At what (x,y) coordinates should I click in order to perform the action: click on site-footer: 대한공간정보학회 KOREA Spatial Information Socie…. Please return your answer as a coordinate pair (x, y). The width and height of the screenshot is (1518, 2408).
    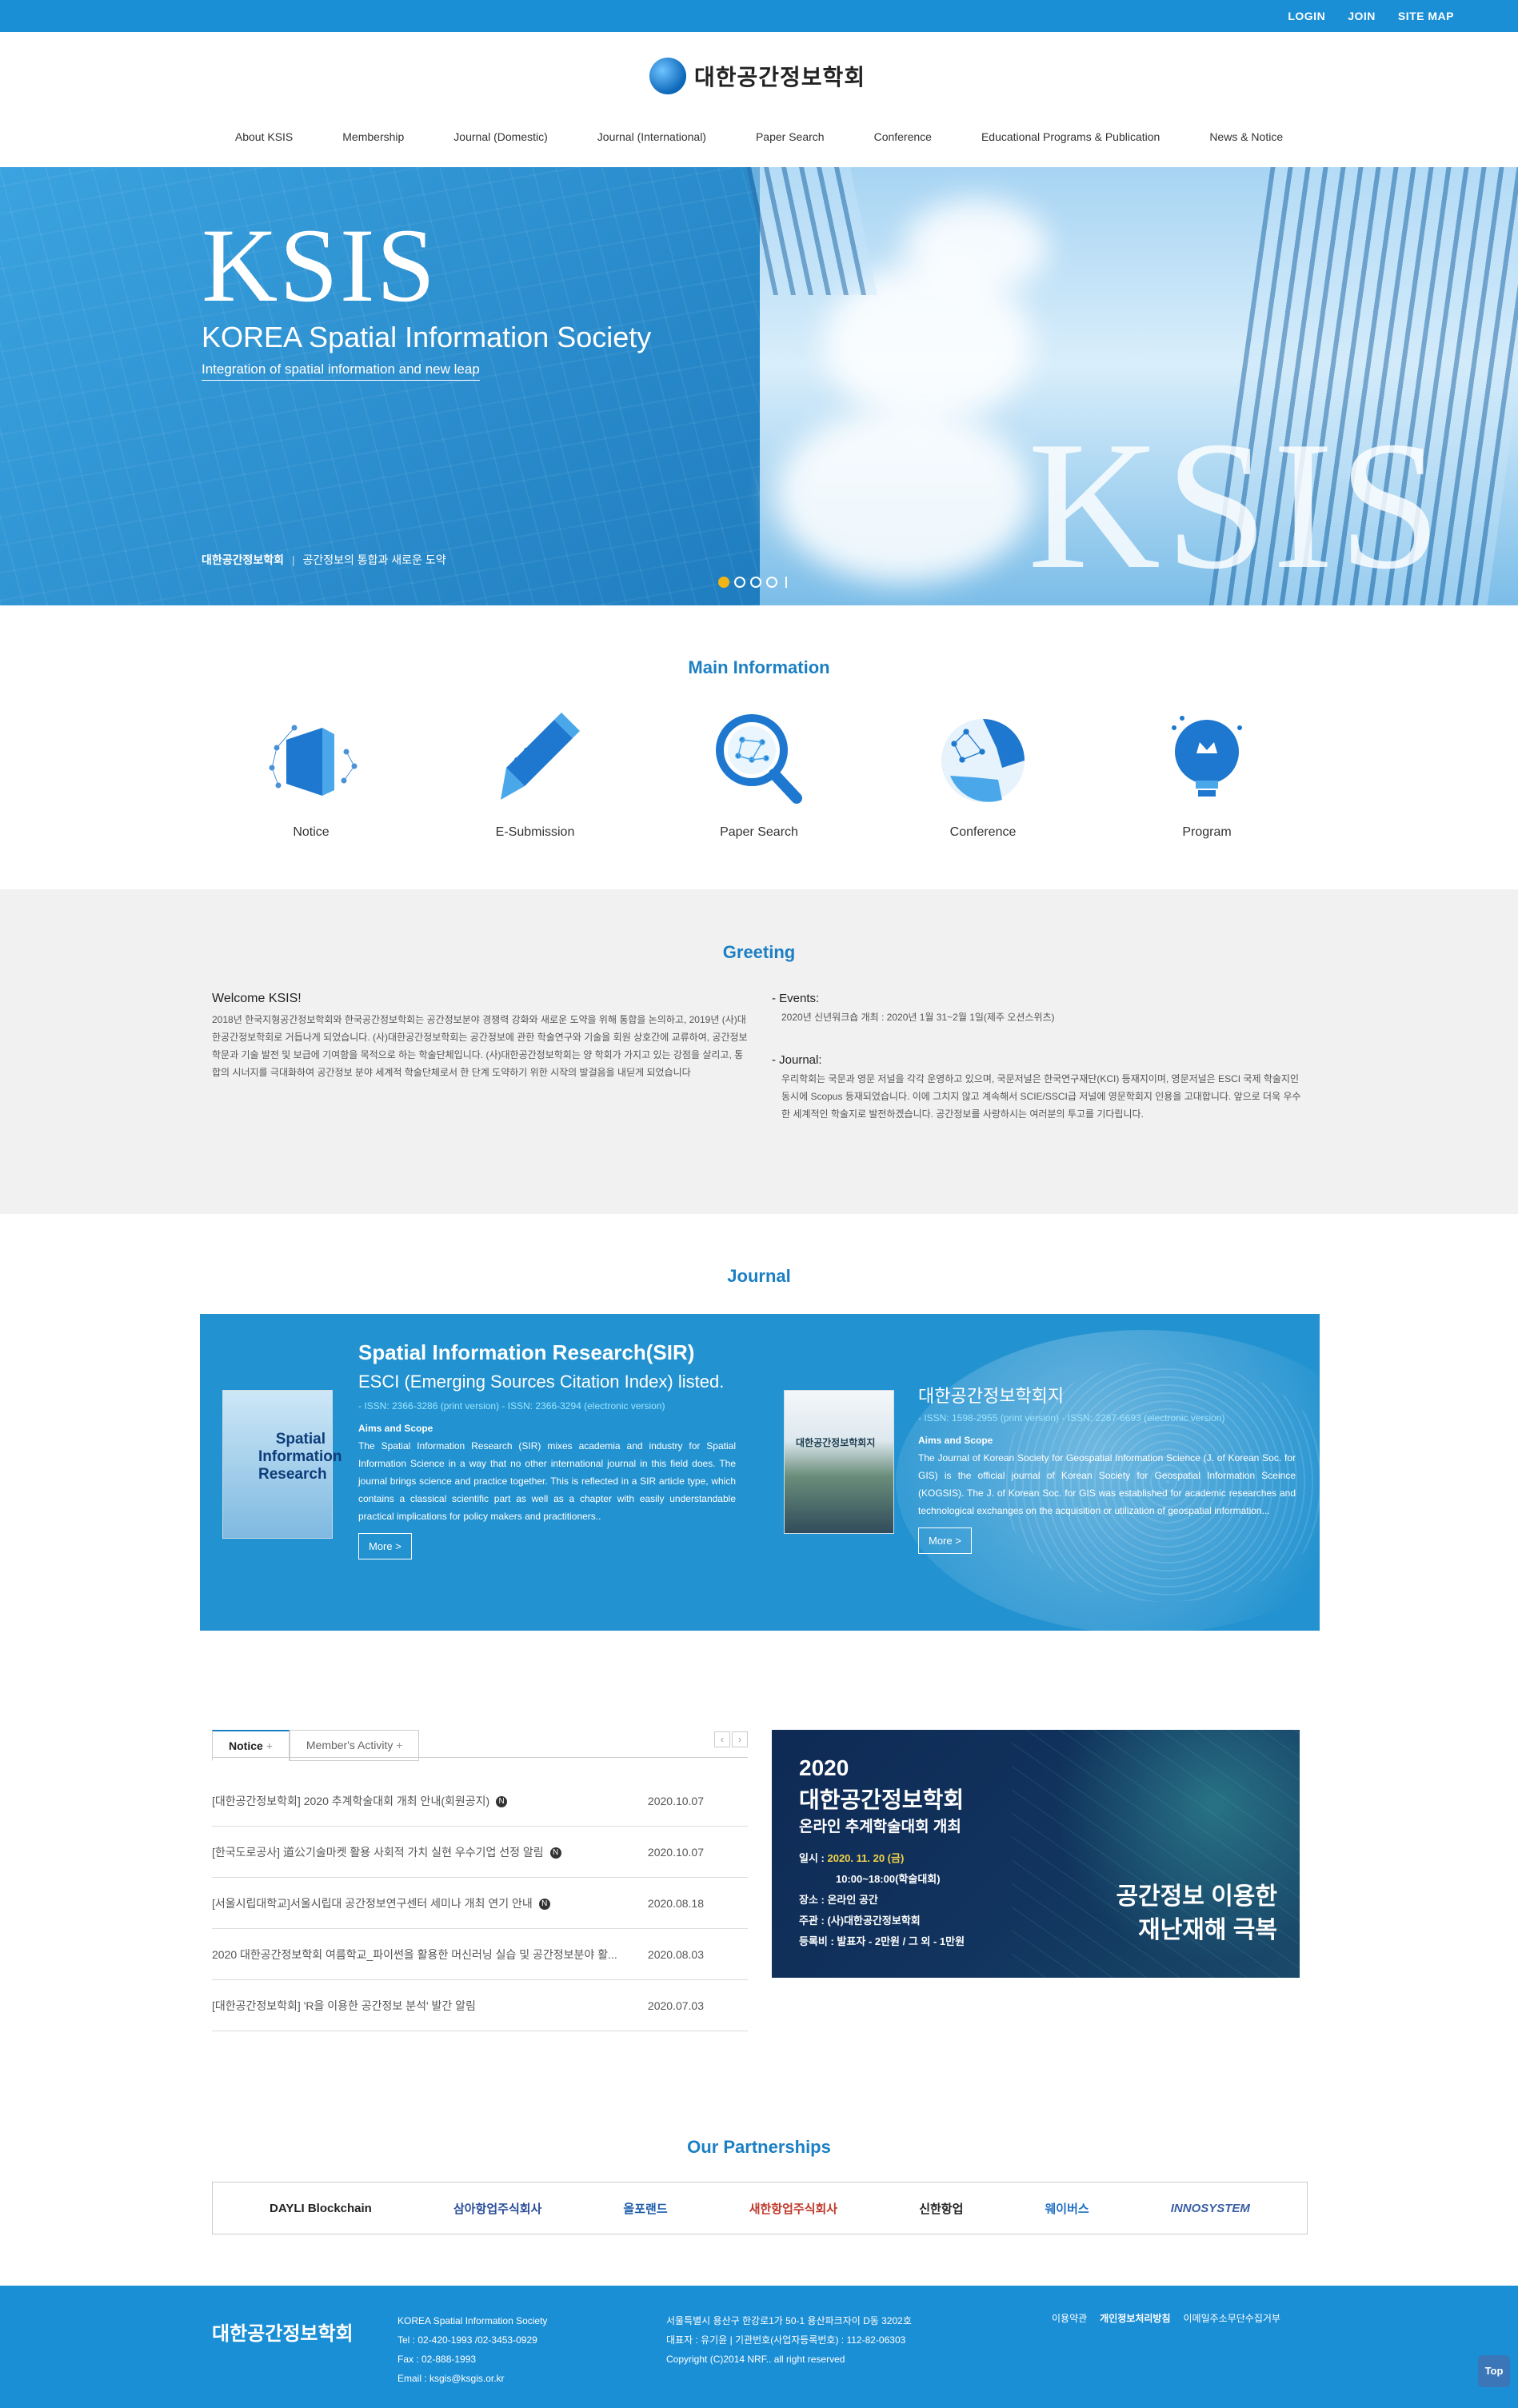
    Looking at the image, I should click on (759, 2347).